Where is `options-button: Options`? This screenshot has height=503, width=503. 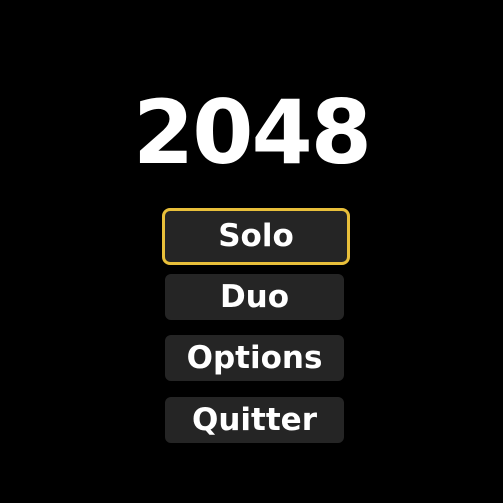 options-button: Options is located at coordinates (254, 358).